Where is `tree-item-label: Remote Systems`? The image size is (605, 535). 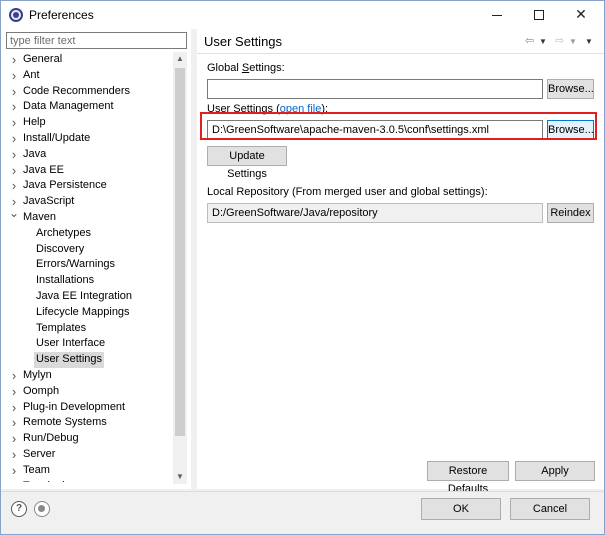 tree-item-label: Remote Systems is located at coordinates (65, 422).